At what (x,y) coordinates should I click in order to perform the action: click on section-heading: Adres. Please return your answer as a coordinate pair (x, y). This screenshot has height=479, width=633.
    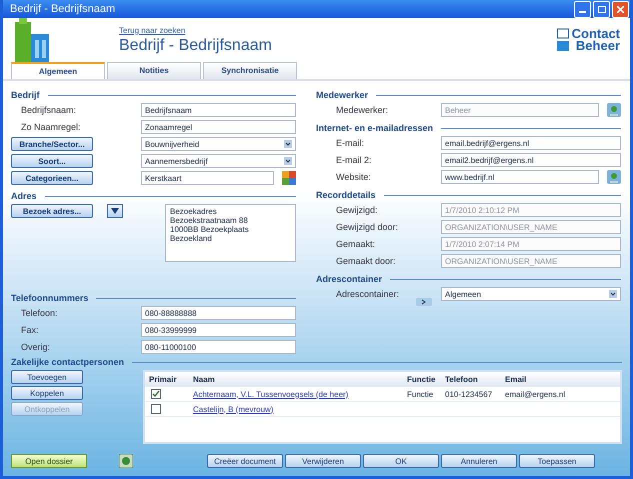
    Looking at the image, I should click on (24, 196).